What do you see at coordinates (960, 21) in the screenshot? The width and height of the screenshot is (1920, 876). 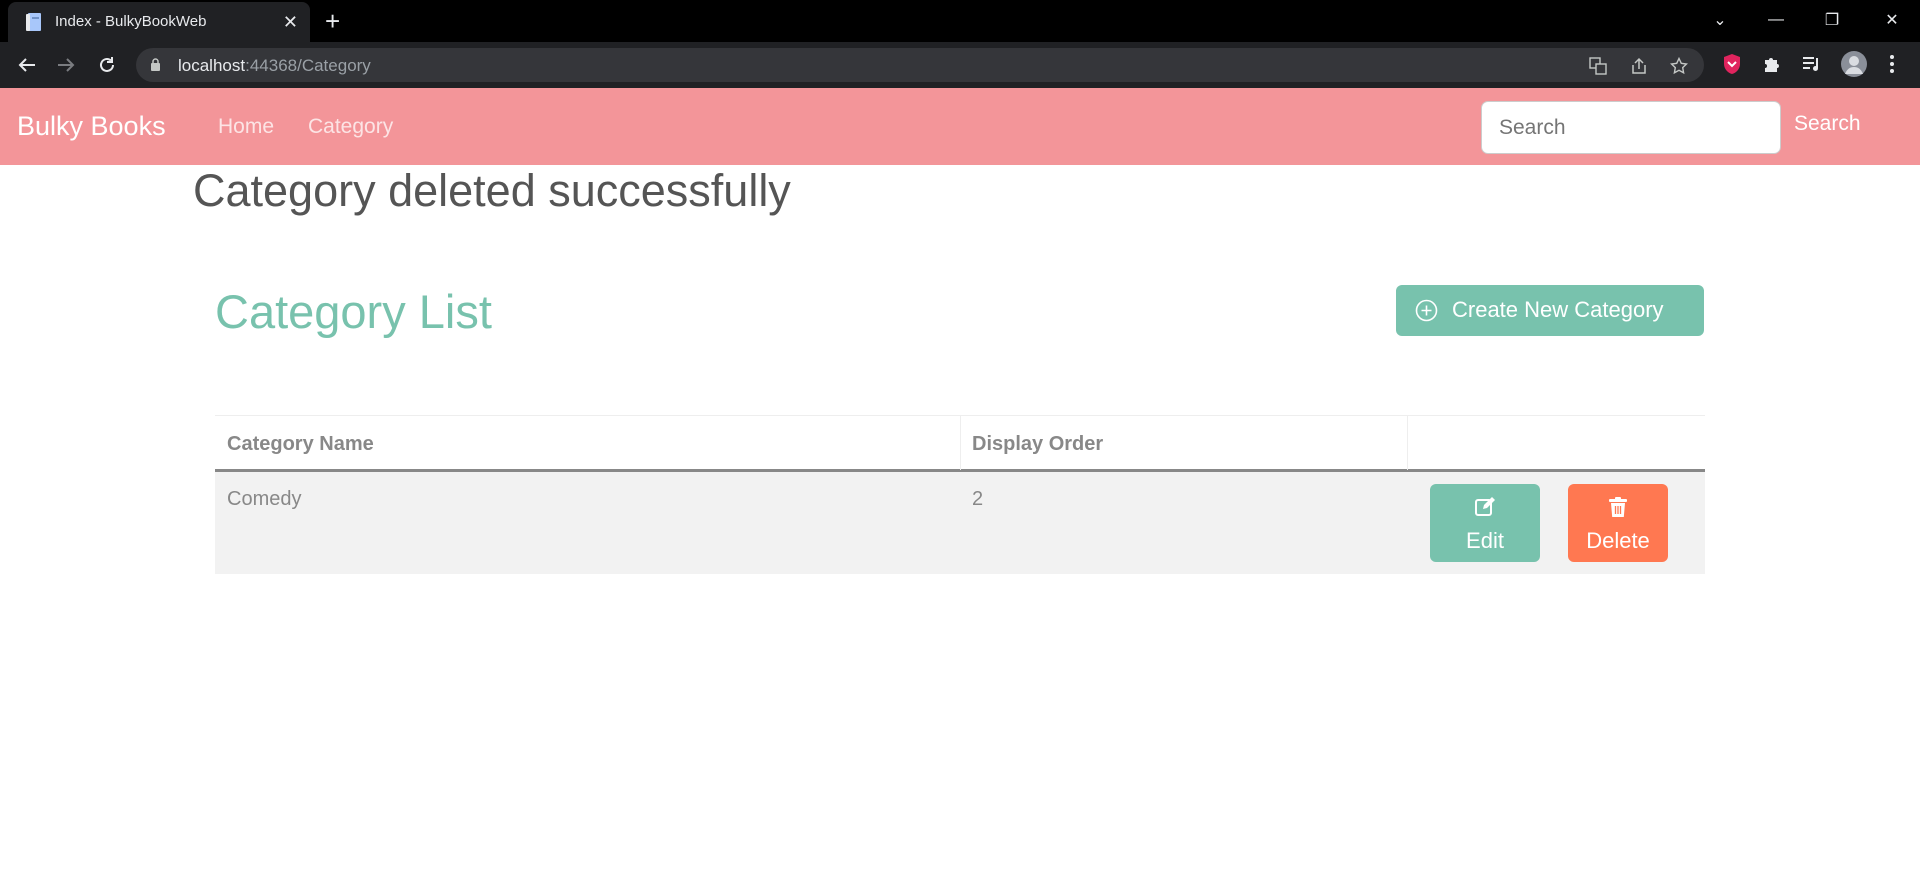 I see `browser-tab-strip: Index - BulkyBookWeb ✕ + ⌄ — ❐ ✕` at bounding box center [960, 21].